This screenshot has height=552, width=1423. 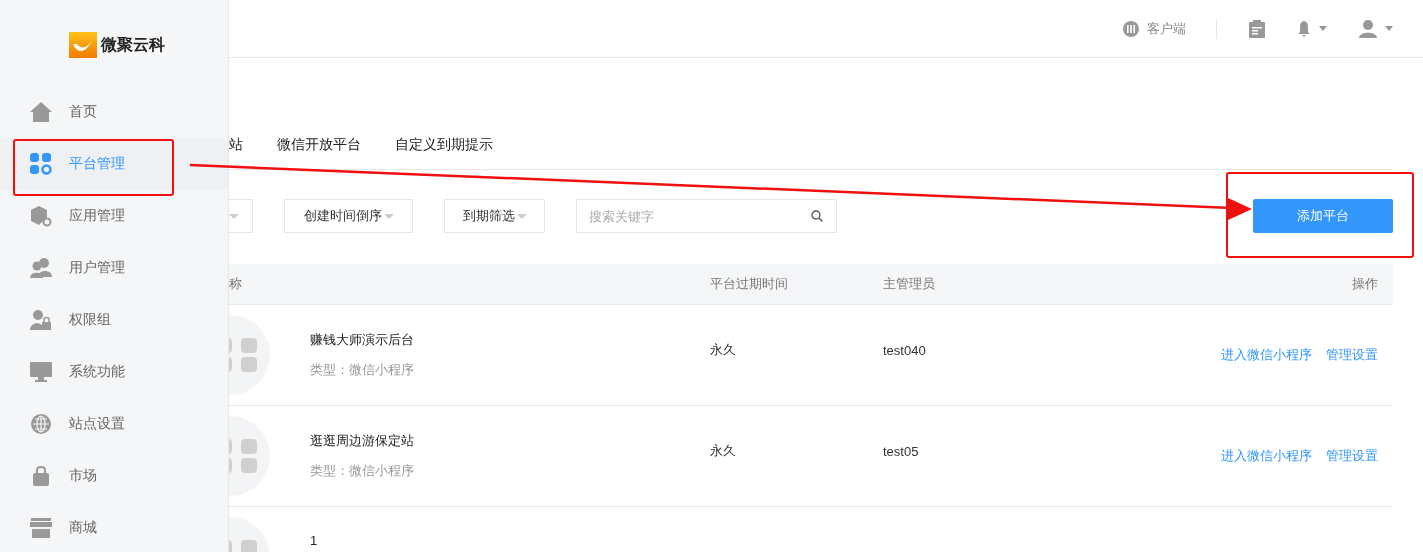 What do you see at coordinates (817, 216) in the screenshot?
I see `search-icon` at bounding box center [817, 216].